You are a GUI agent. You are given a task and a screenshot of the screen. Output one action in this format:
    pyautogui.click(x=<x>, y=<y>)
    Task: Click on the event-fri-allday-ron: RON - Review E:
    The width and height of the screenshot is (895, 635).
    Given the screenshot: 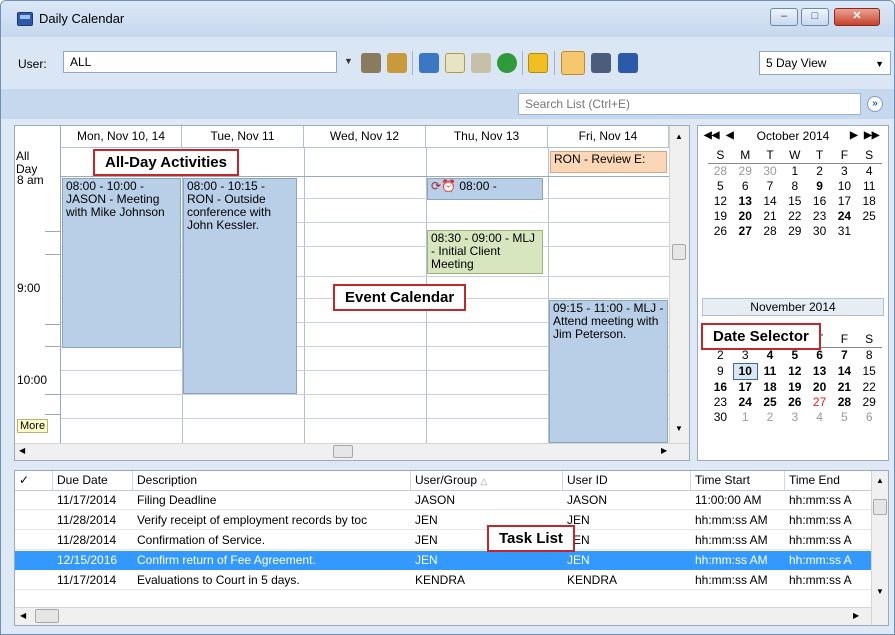 What is the action you would take?
    pyautogui.click(x=608, y=162)
    